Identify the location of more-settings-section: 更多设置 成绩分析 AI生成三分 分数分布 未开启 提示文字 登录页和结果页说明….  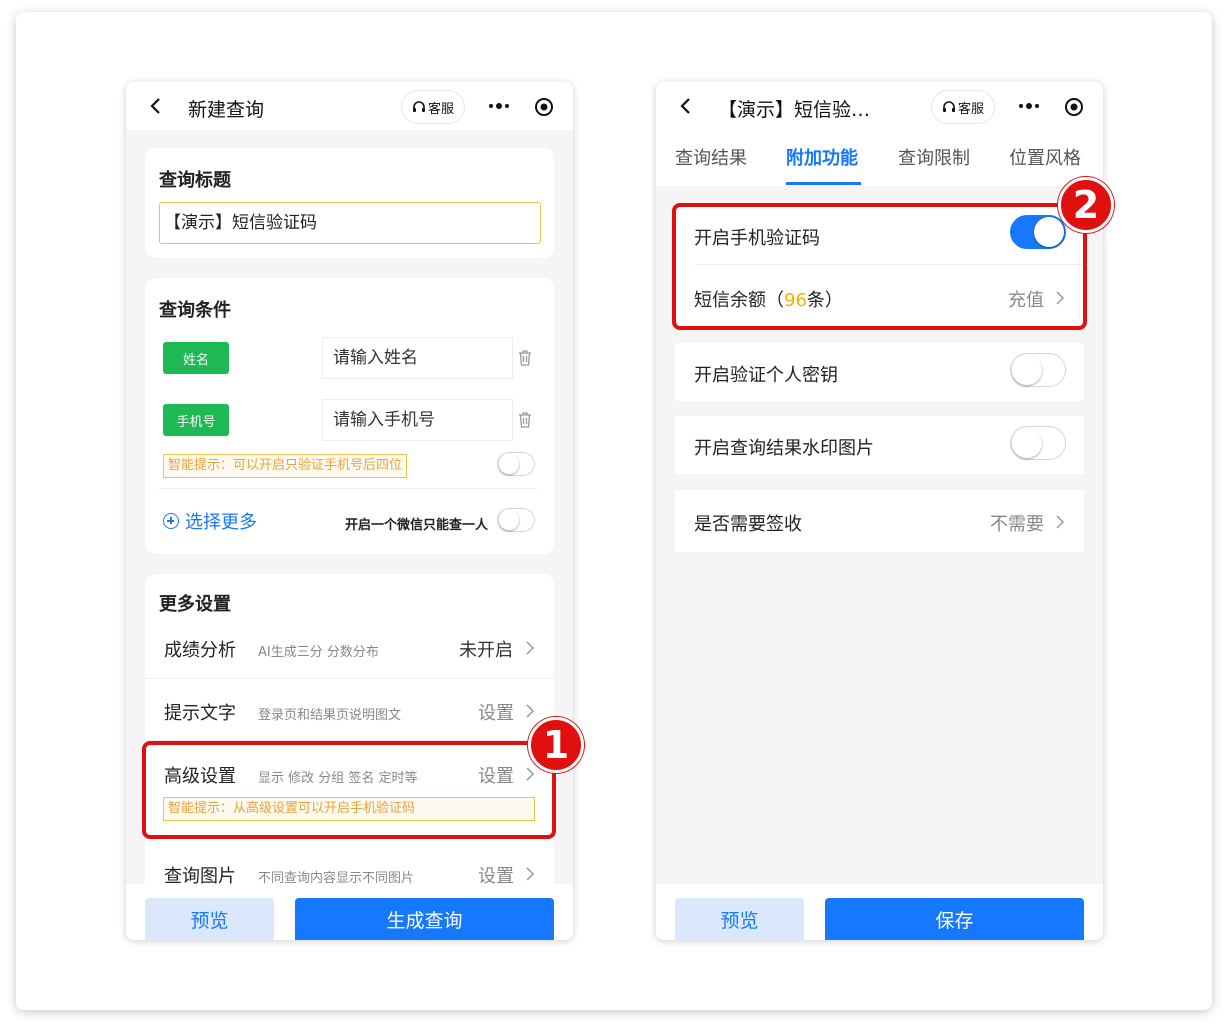
(349, 739).